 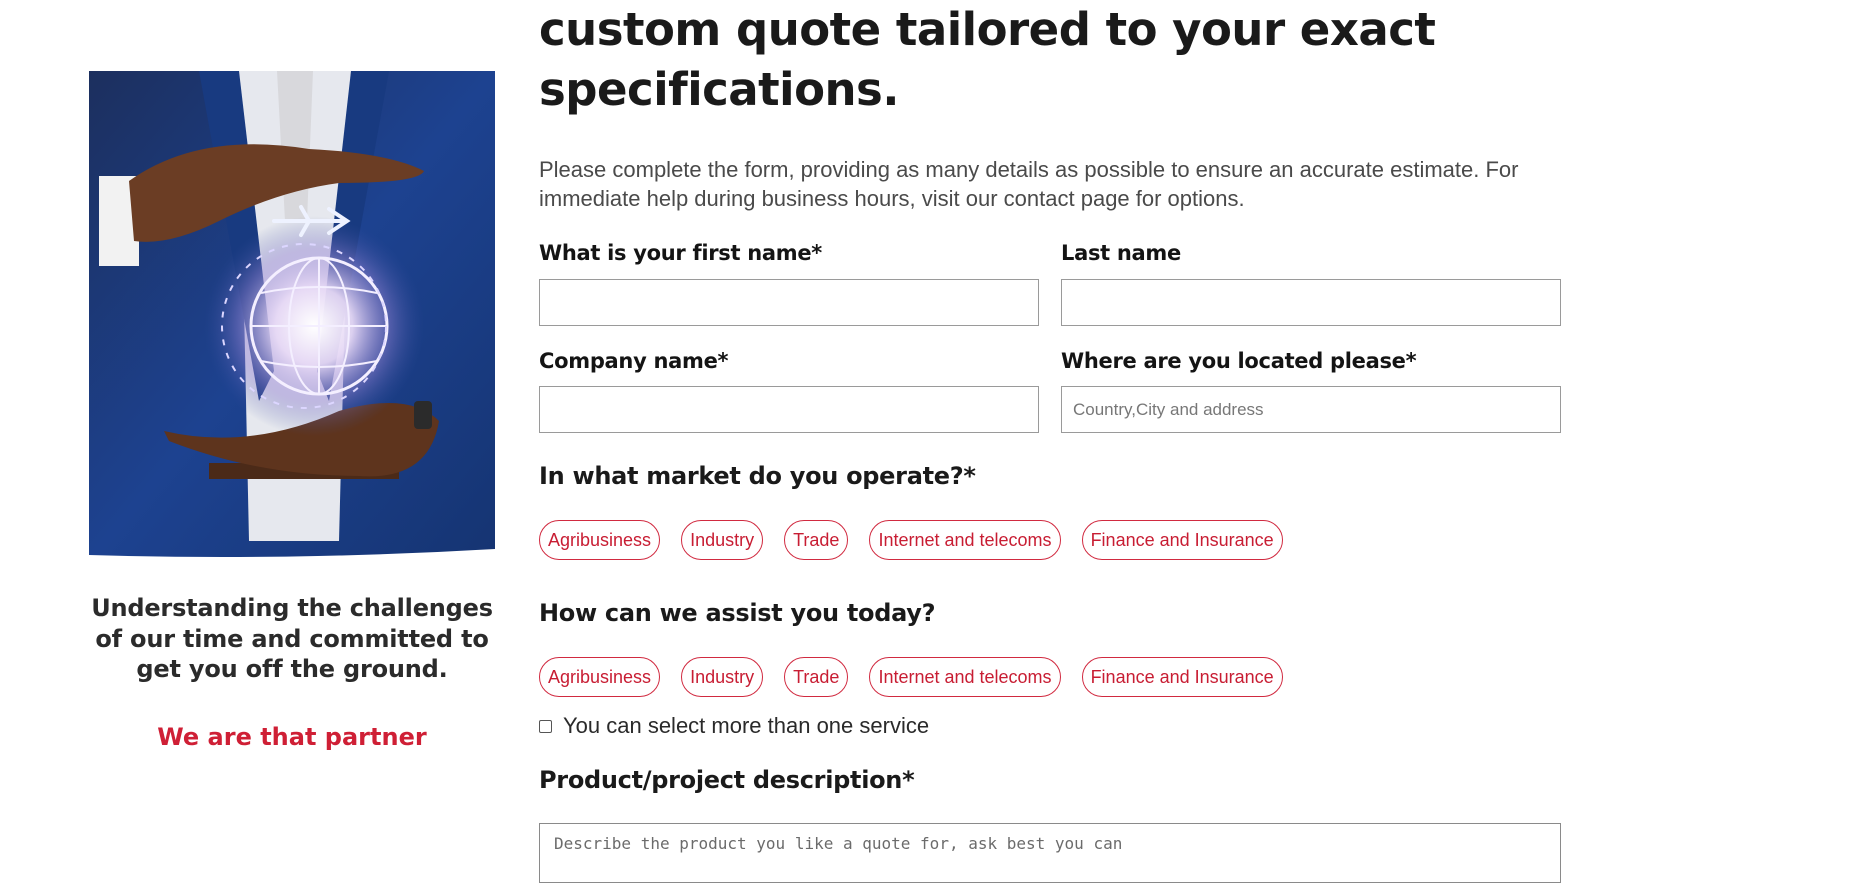 I want to click on location-label: Where are you located please*, so click(x=1239, y=361).